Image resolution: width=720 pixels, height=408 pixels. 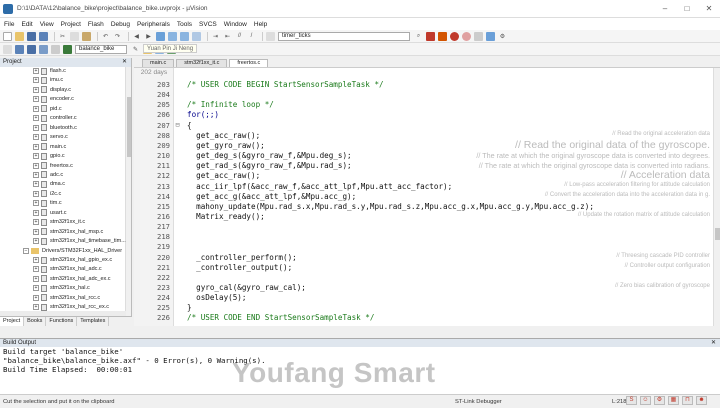 I want to click on code-line: /* Infinite loop */, so click(x=230, y=104).